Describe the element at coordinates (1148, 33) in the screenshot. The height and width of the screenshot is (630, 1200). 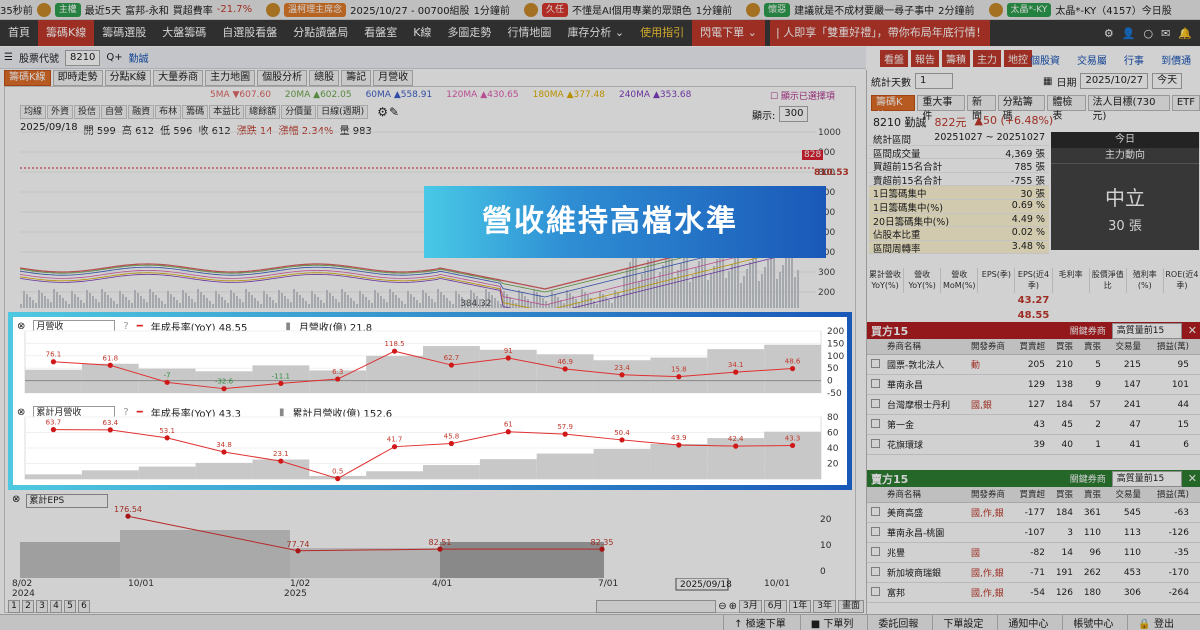
I see `toggle-icon: ○` at that location.